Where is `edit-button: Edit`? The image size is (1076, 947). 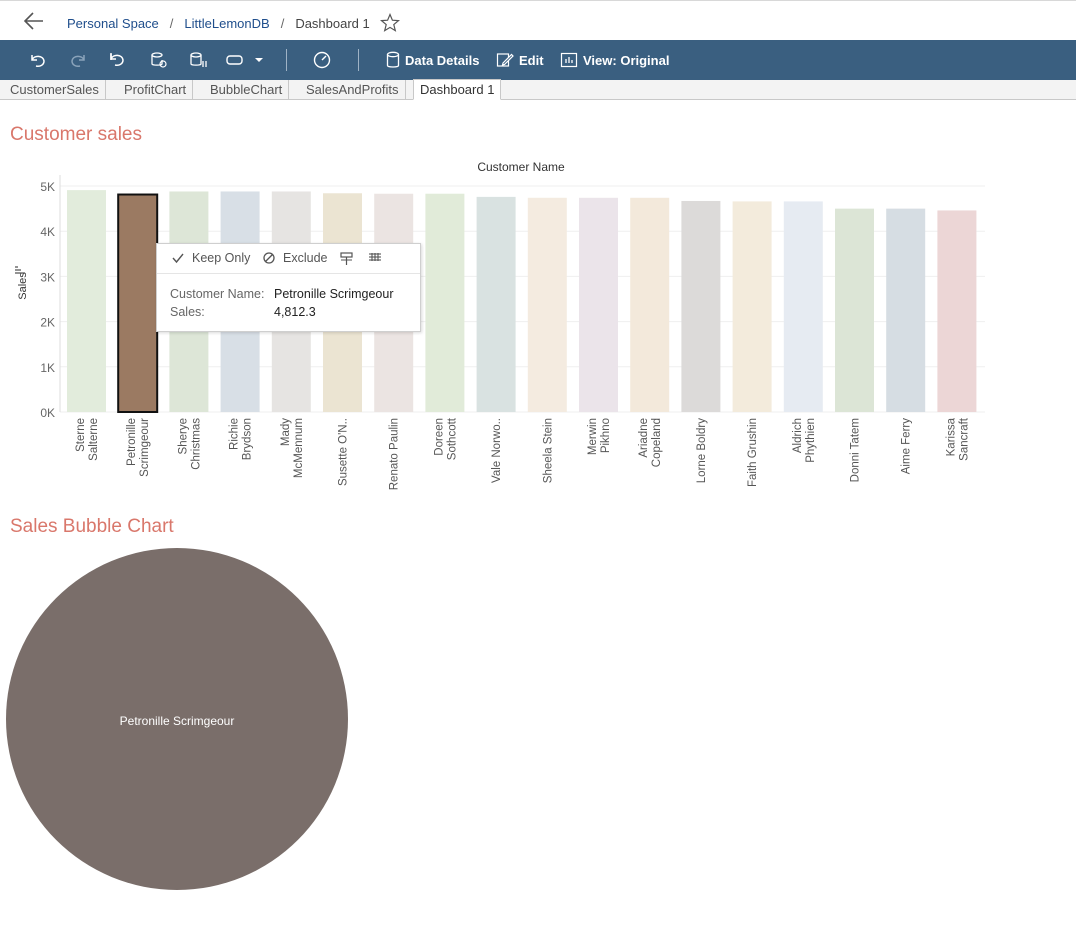
edit-button: Edit is located at coordinates (520, 60).